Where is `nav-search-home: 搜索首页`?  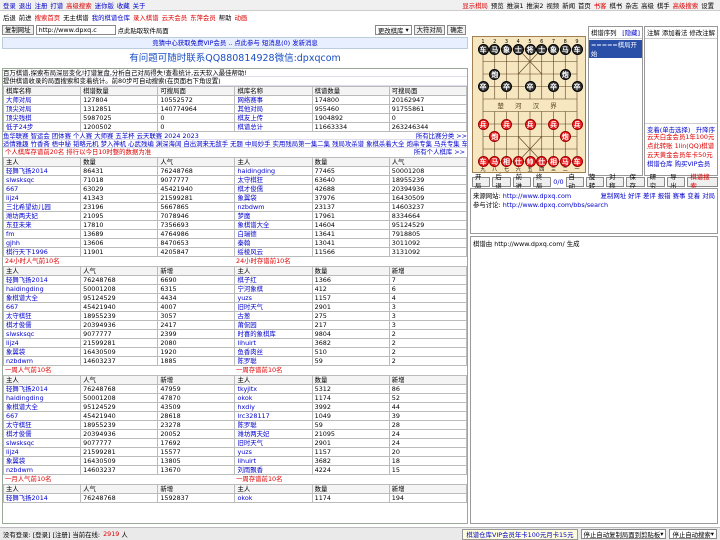
nav-search-home: 搜索首页 is located at coordinates (48, 17).